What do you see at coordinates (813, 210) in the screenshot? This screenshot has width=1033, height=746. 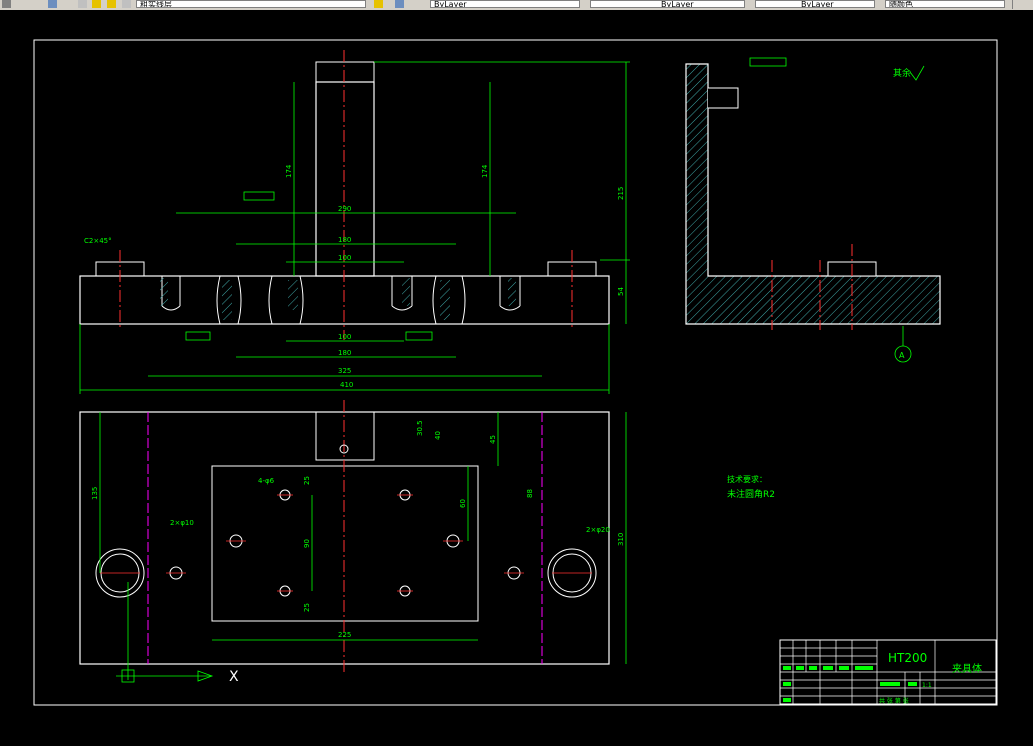 I see `side-view: 其余 A` at bounding box center [813, 210].